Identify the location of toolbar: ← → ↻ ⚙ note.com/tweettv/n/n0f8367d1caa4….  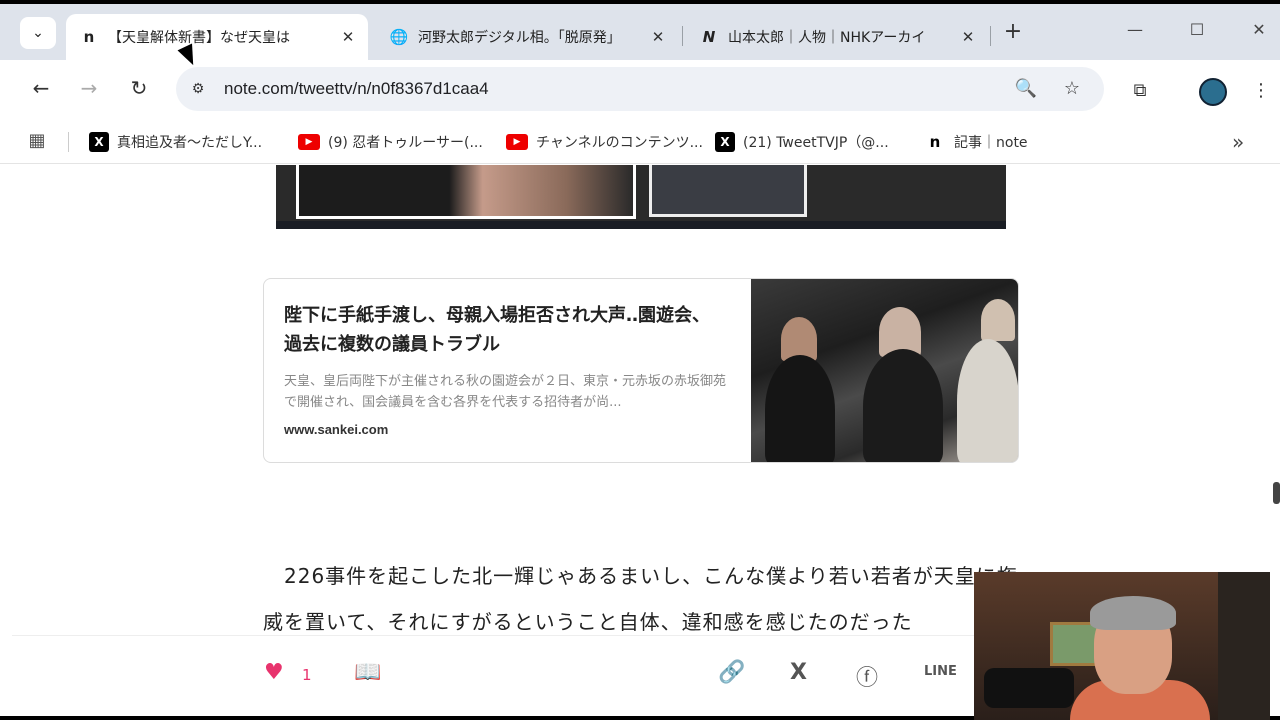
(640, 90).